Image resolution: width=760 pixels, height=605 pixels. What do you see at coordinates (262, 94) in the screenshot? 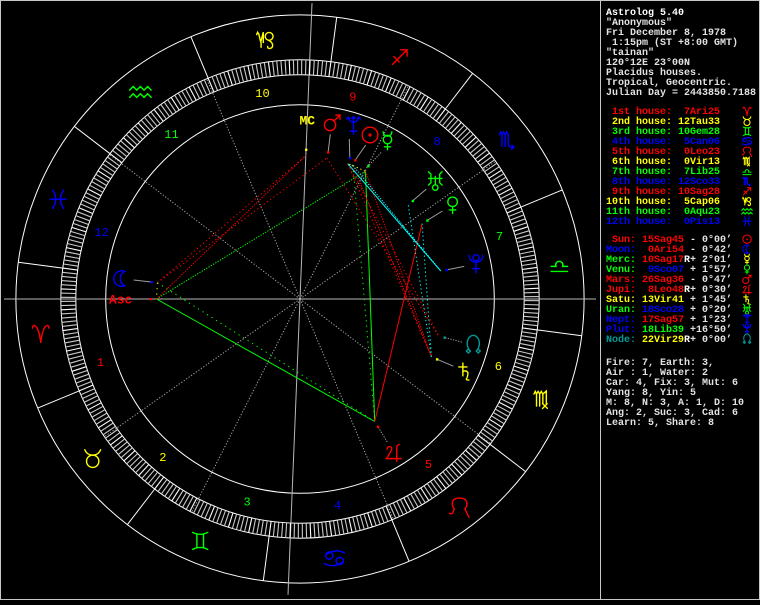
I see `svg-text: 10` at bounding box center [262, 94].